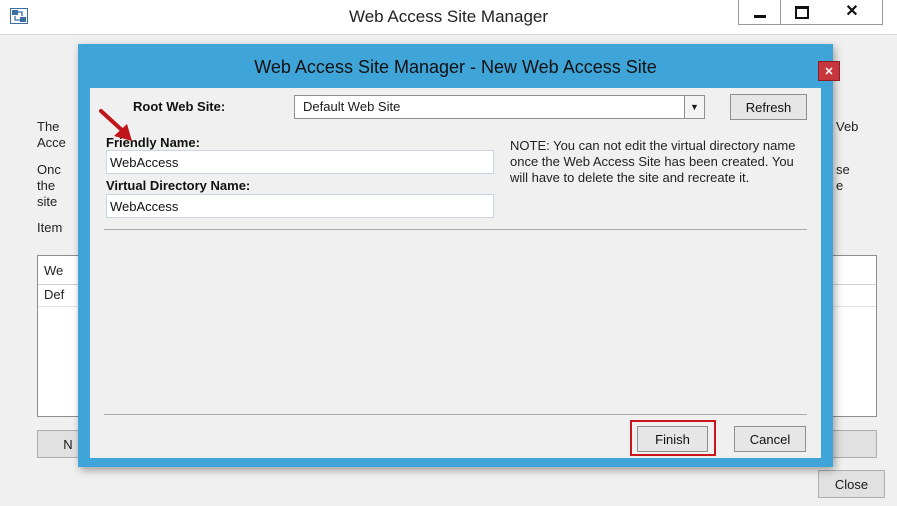 Image resolution: width=897 pixels, height=506 pixels. What do you see at coordinates (68, 444) in the screenshot?
I see `new-site-button-label: N` at bounding box center [68, 444].